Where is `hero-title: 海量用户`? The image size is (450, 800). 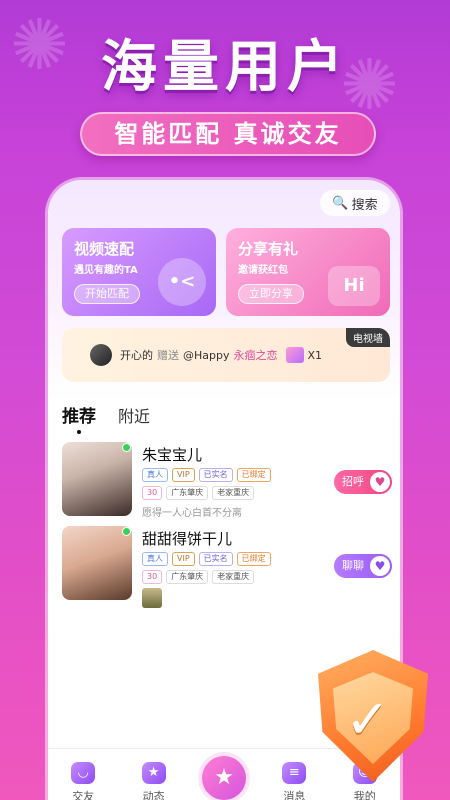 hero-title: 海量用户 is located at coordinates (225, 67).